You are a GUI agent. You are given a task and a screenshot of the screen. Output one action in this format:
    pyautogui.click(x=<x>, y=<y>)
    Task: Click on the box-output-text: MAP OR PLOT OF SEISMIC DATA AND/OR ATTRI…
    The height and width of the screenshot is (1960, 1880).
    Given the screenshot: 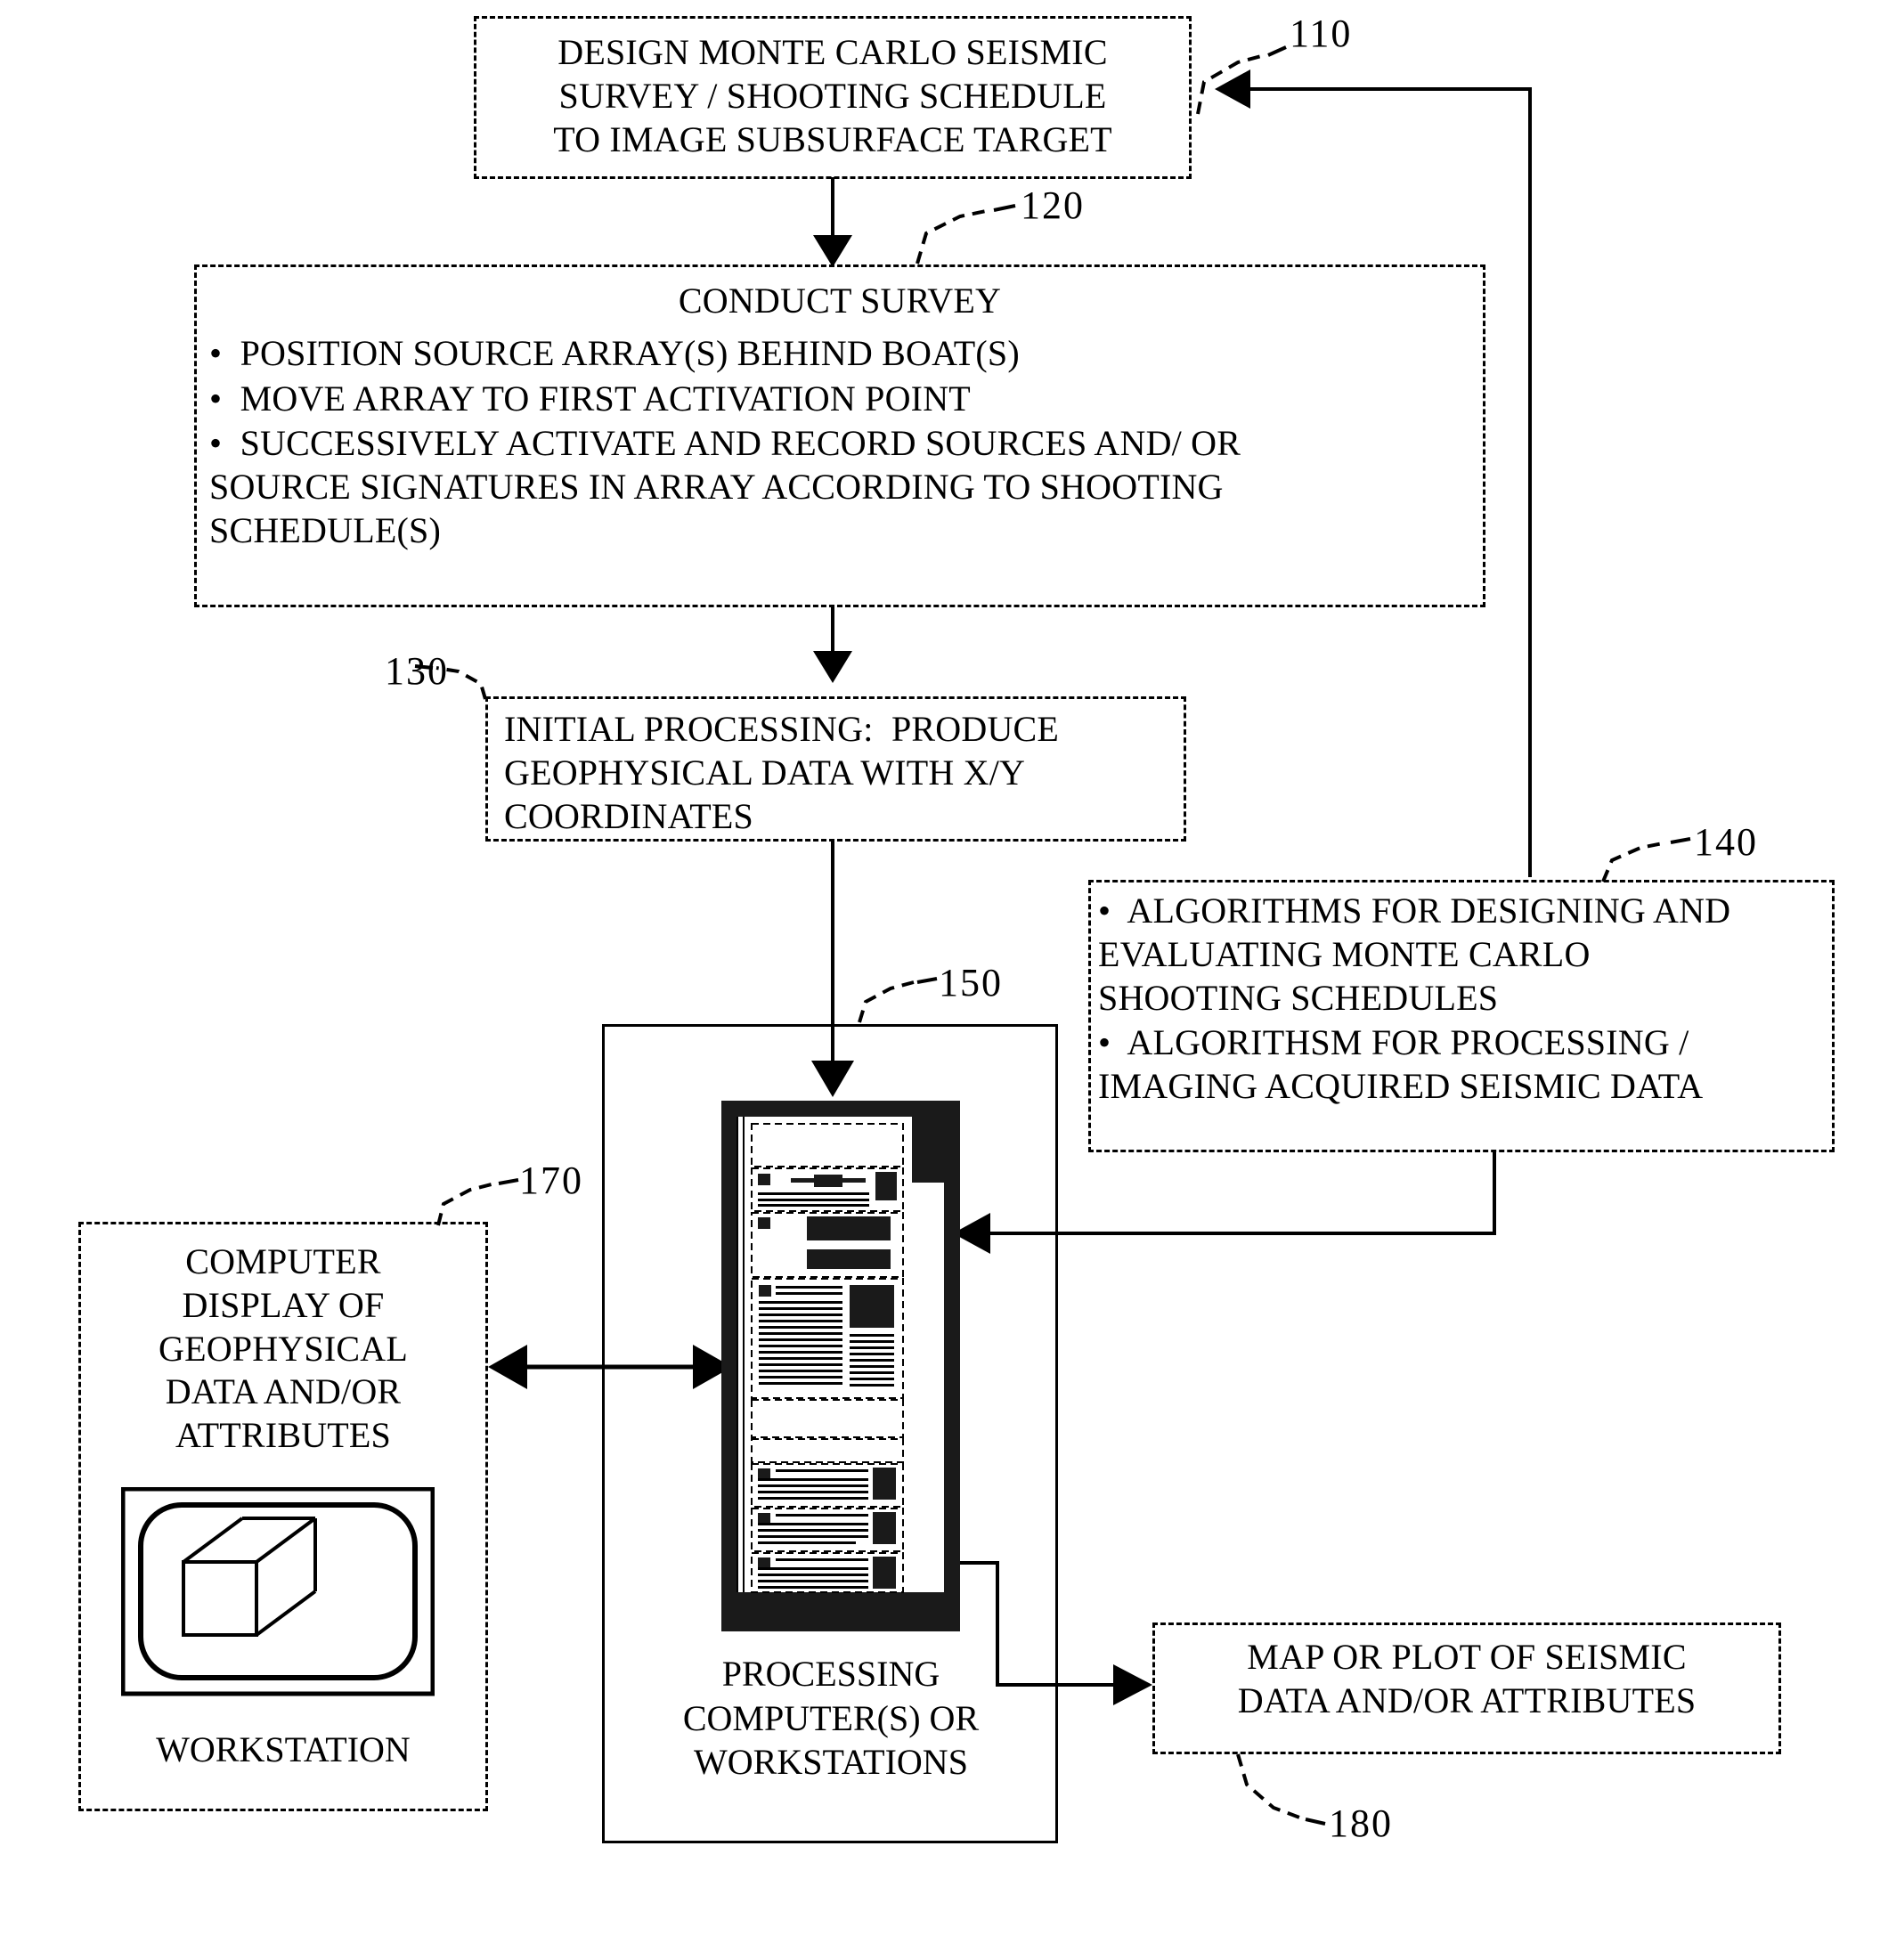 What is the action you would take?
    pyautogui.click(x=1467, y=1678)
    